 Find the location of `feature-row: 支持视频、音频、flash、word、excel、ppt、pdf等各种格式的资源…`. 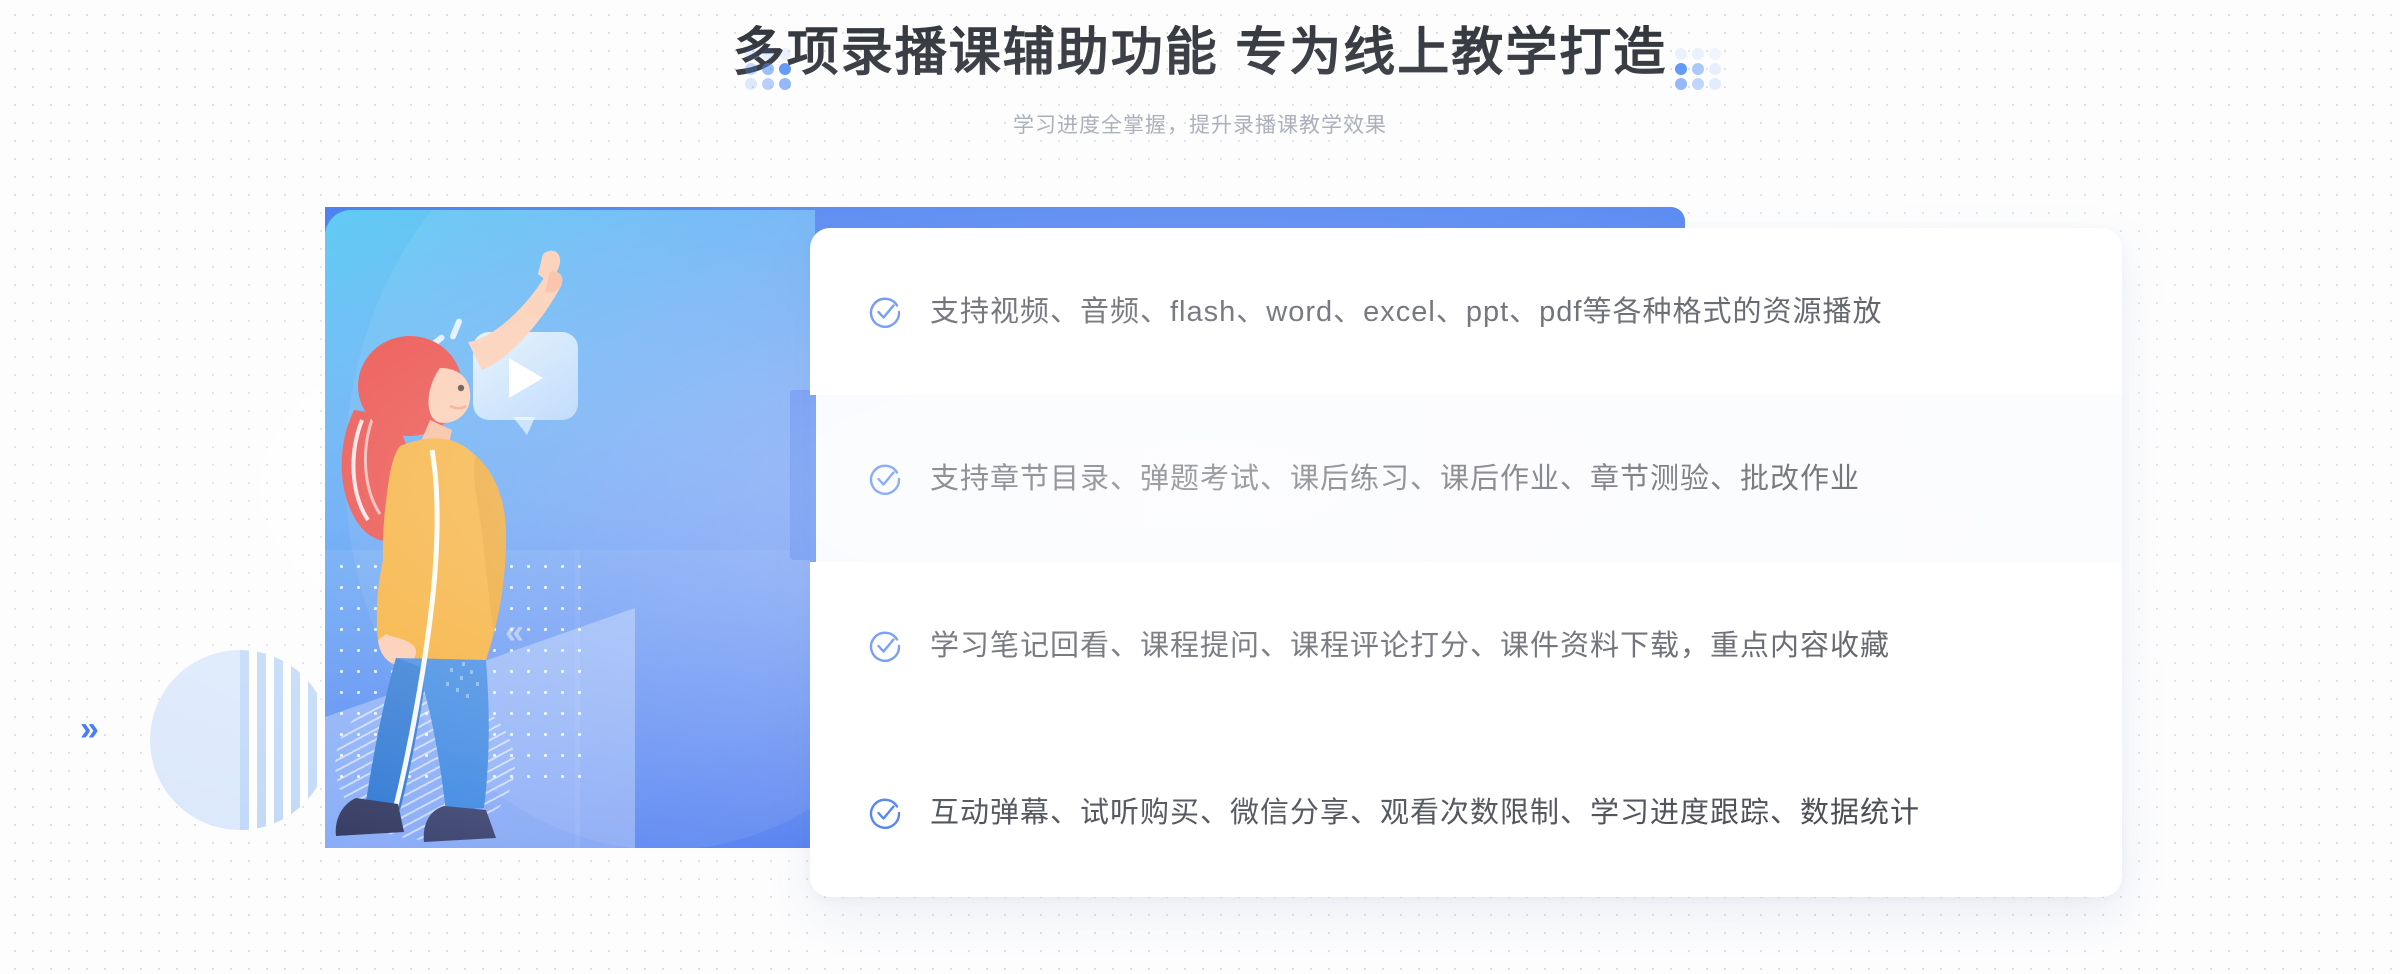

feature-row: 支持视频、音频、flash、word、excel、ppt、pdf等各种格式的资源… is located at coordinates (1466, 311).